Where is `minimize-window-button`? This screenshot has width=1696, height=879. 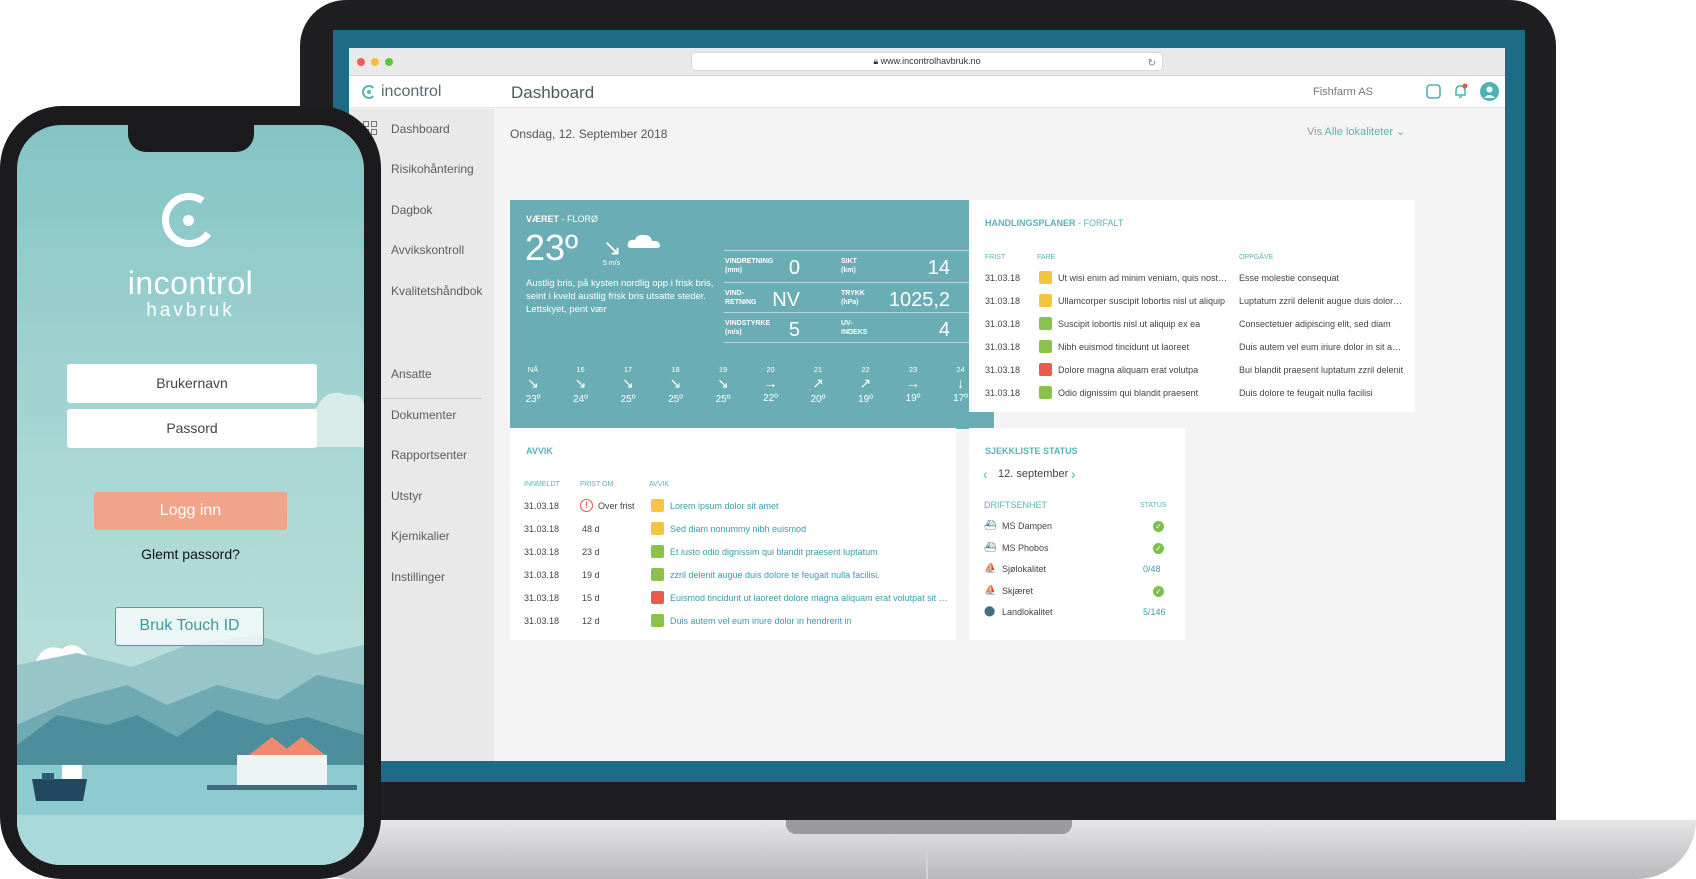 minimize-window-button is located at coordinates (375, 62).